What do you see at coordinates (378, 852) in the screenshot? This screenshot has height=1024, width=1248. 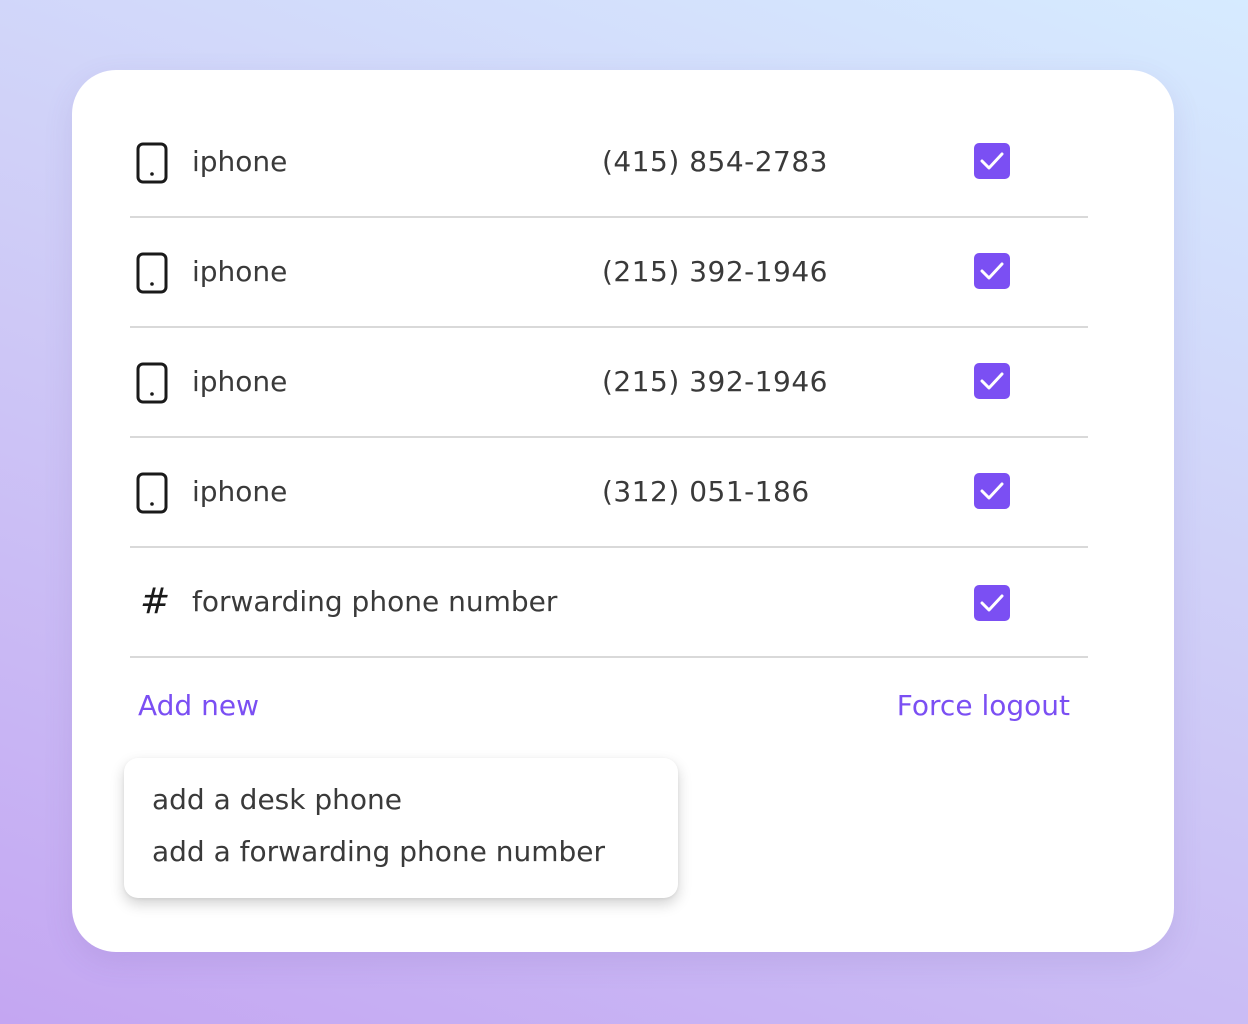 I see `menu-item-add-forwarding-number: add a forwarding phone number` at bounding box center [378, 852].